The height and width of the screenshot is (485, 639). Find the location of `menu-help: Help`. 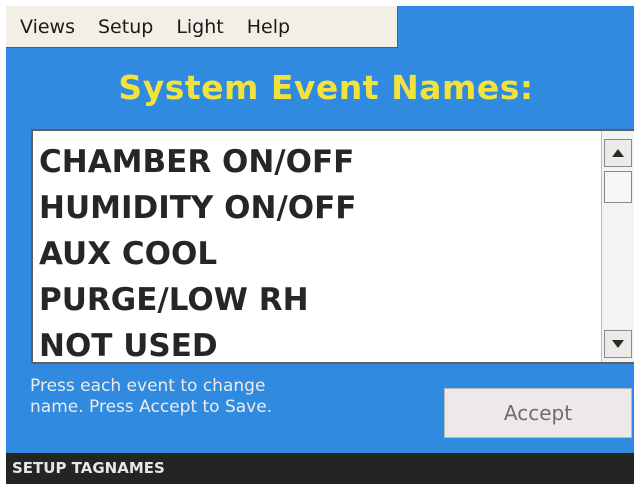

menu-help: Help is located at coordinates (268, 27).